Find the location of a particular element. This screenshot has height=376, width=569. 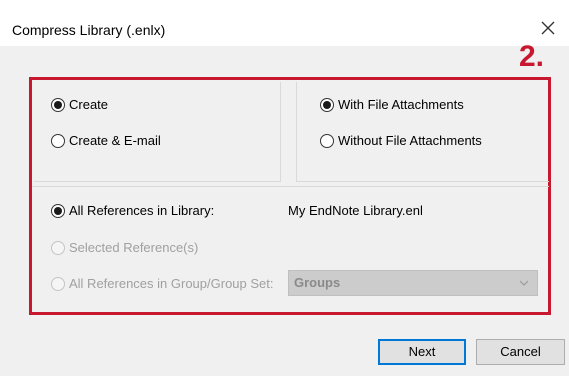

create-email-radio-label: Create & E-mail is located at coordinates (115, 140).